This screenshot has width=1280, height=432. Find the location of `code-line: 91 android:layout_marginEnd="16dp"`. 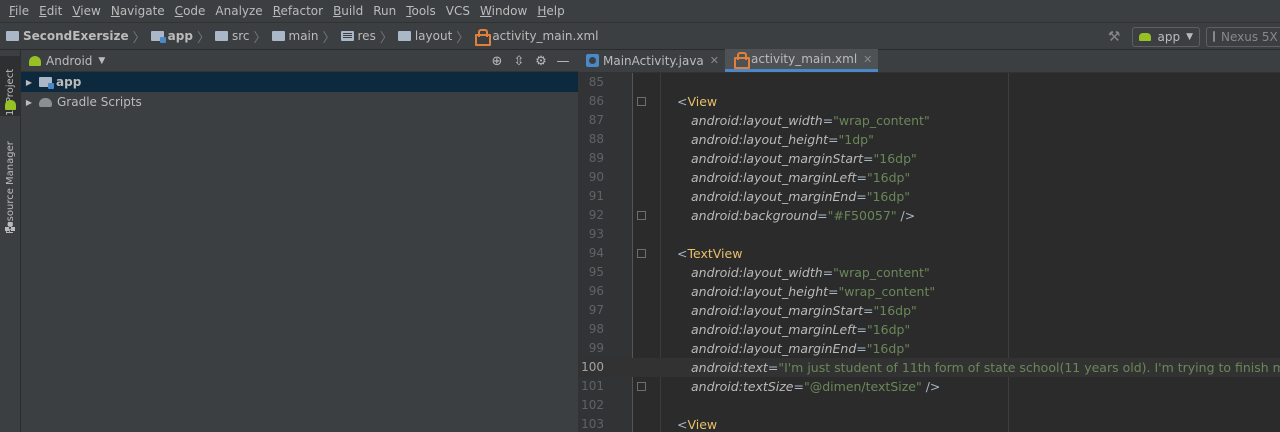

code-line: 91 android:layout_marginEnd="16dp" is located at coordinates (929, 196).